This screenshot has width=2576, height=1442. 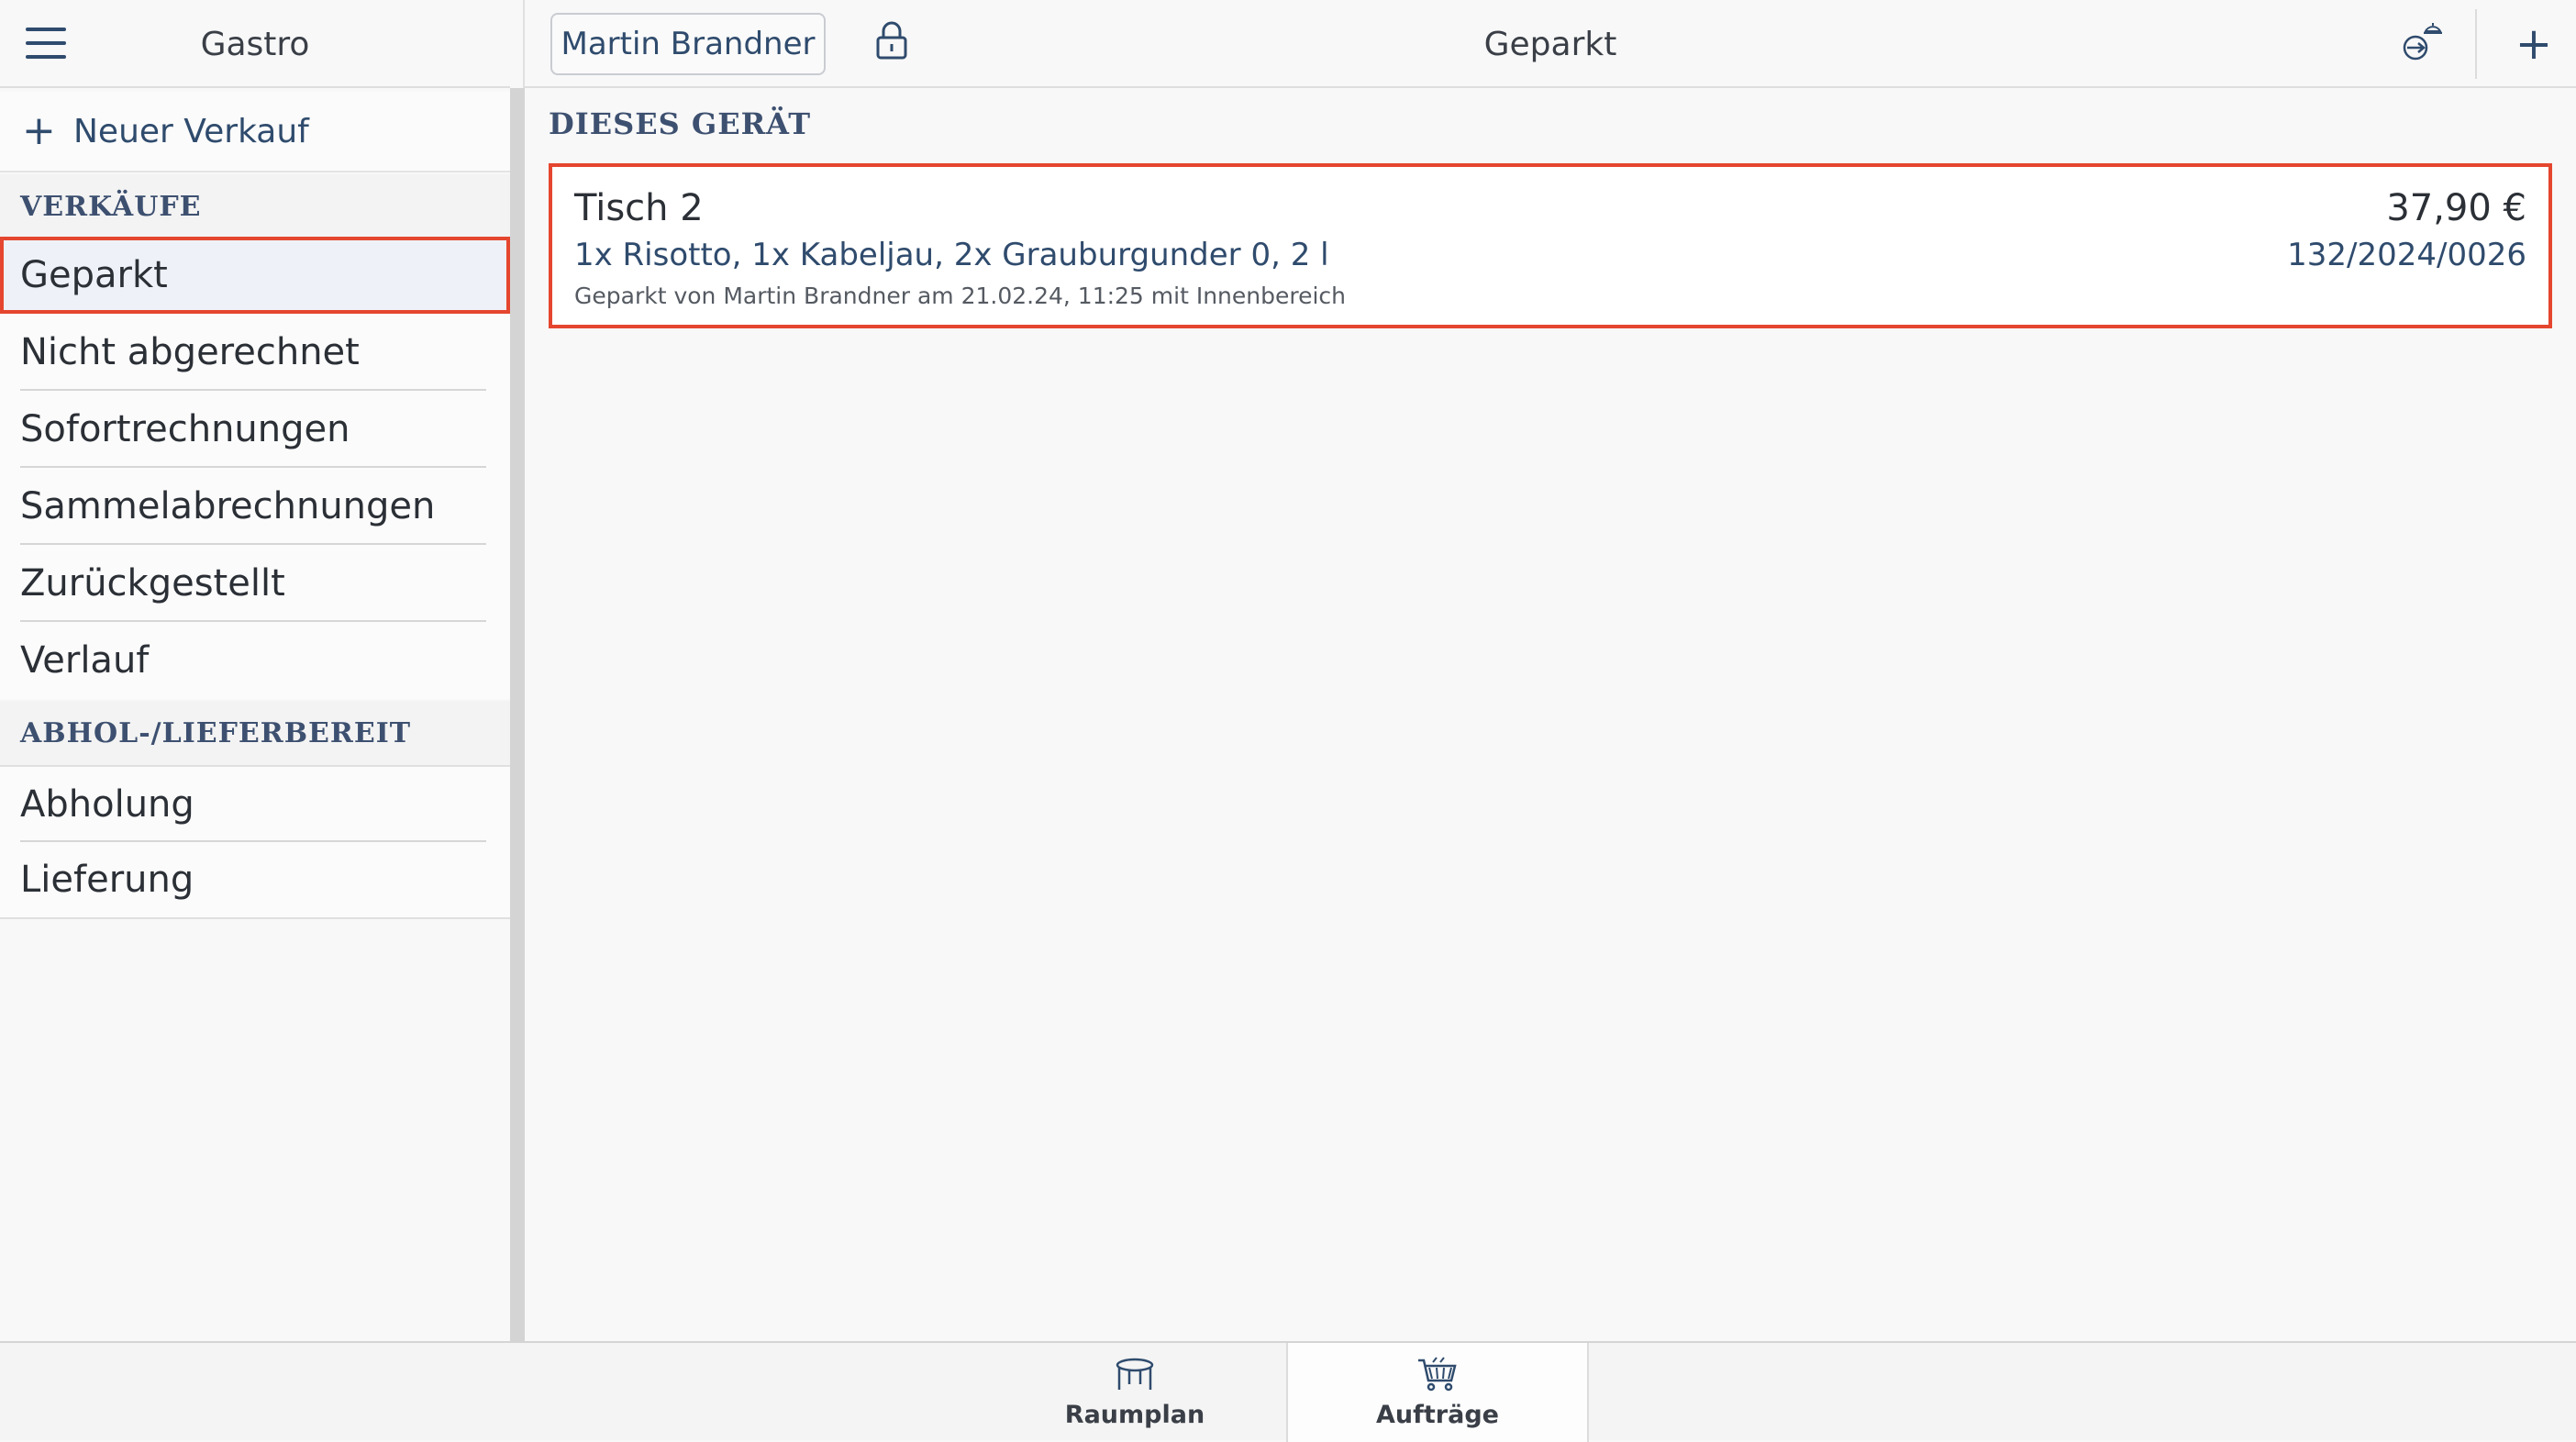 I want to click on user-button: Martin Brandner, so click(x=688, y=44).